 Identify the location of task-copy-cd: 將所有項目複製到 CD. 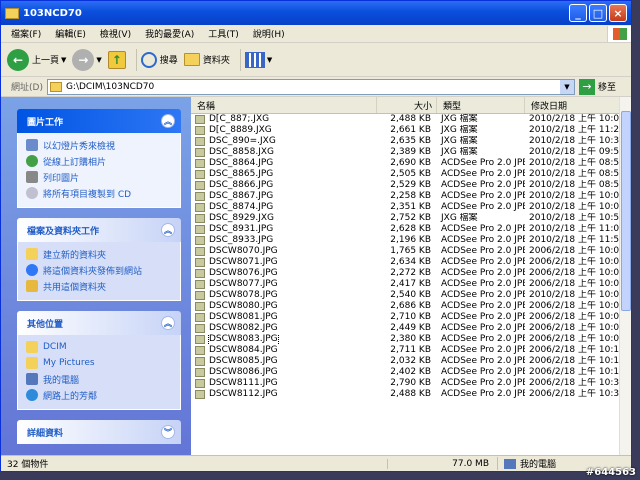
(103, 193).